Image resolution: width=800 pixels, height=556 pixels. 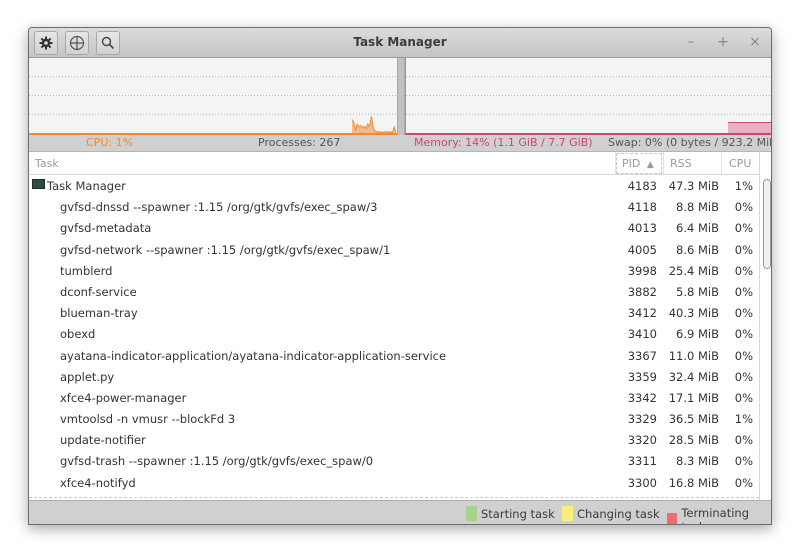 I want to click on cpu-graph, so click(x=213, y=96).